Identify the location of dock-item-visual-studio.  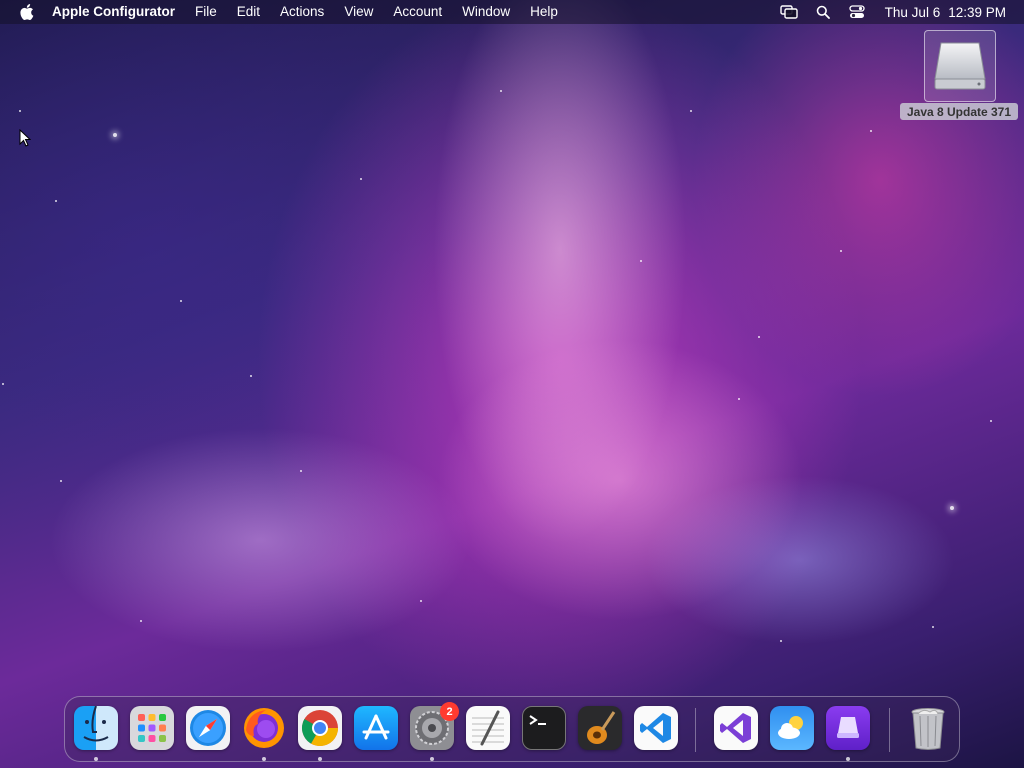
(736, 728).